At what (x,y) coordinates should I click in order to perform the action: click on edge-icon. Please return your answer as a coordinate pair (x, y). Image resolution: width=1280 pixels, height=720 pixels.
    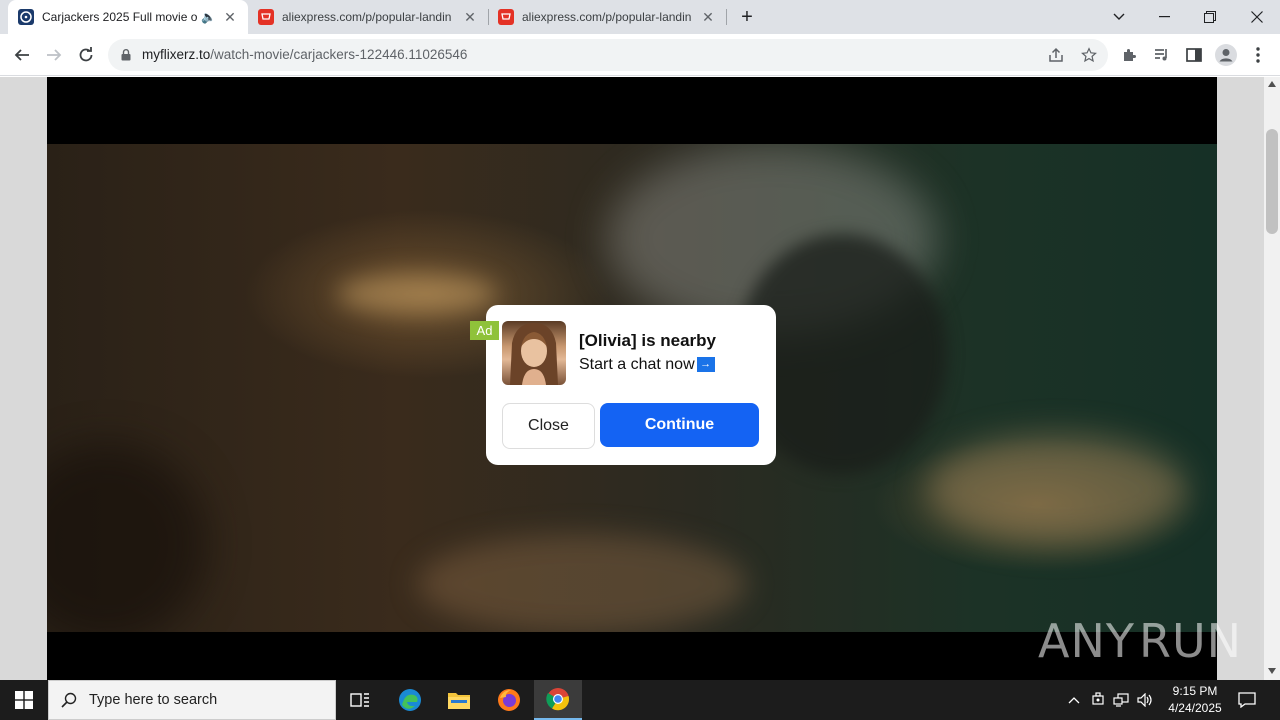
    Looking at the image, I should click on (410, 700).